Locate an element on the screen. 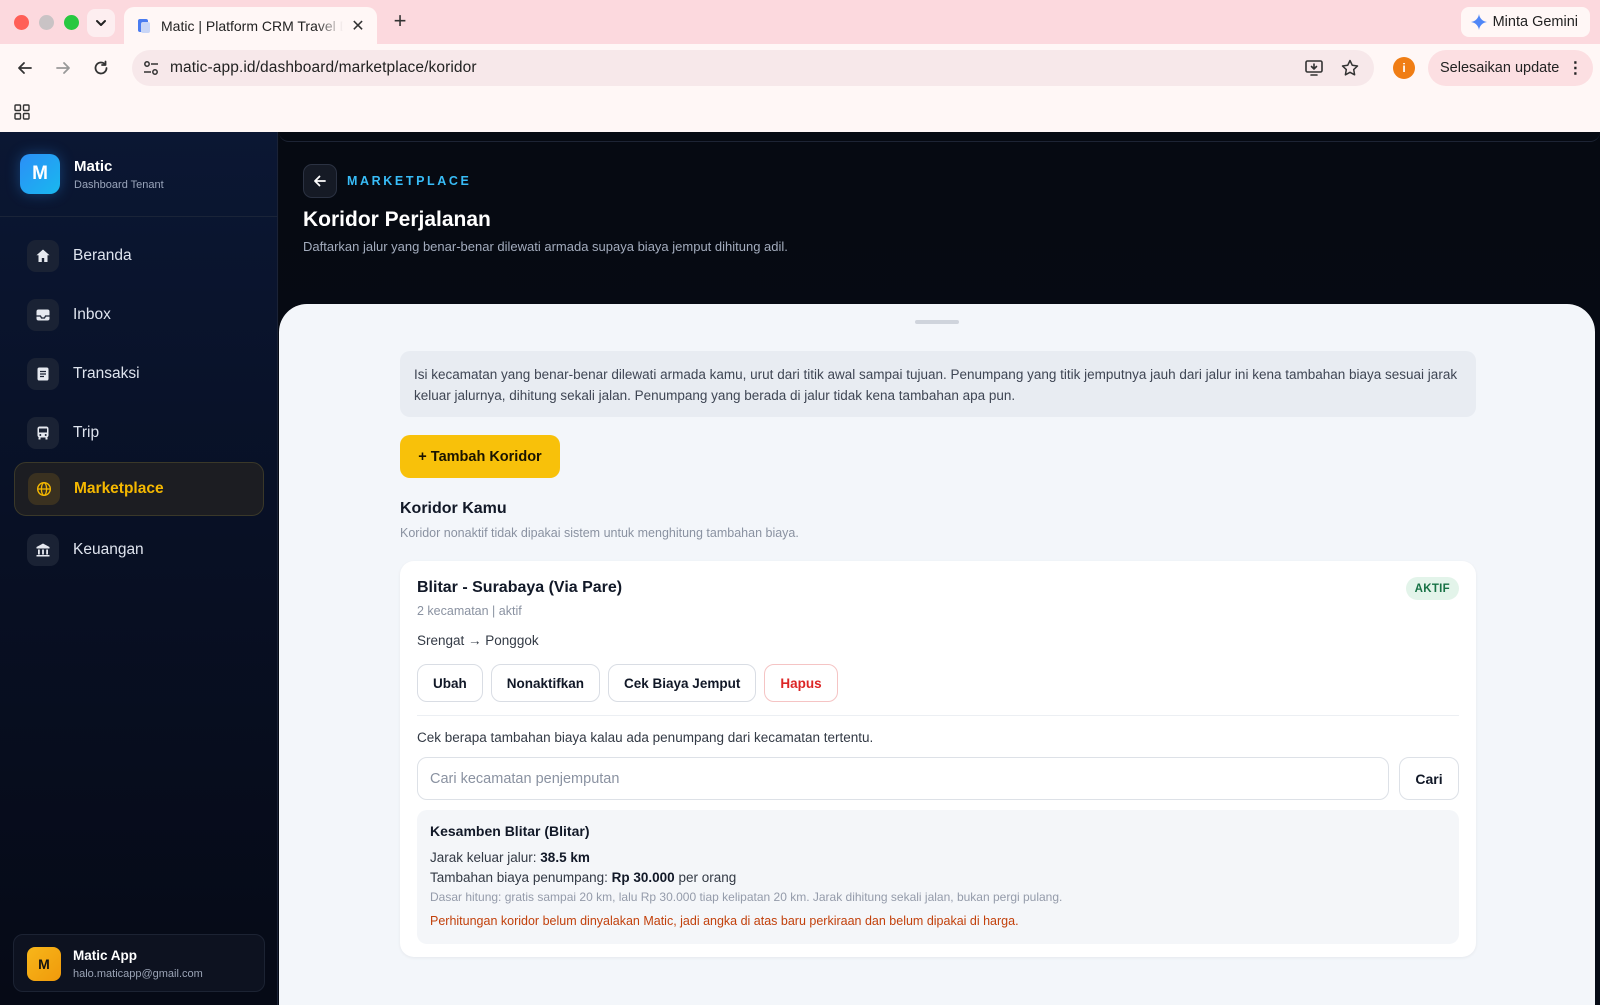 The height and width of the screenshot is (1005, 1600). site-settings-icon is located at coordinates (151, 68).